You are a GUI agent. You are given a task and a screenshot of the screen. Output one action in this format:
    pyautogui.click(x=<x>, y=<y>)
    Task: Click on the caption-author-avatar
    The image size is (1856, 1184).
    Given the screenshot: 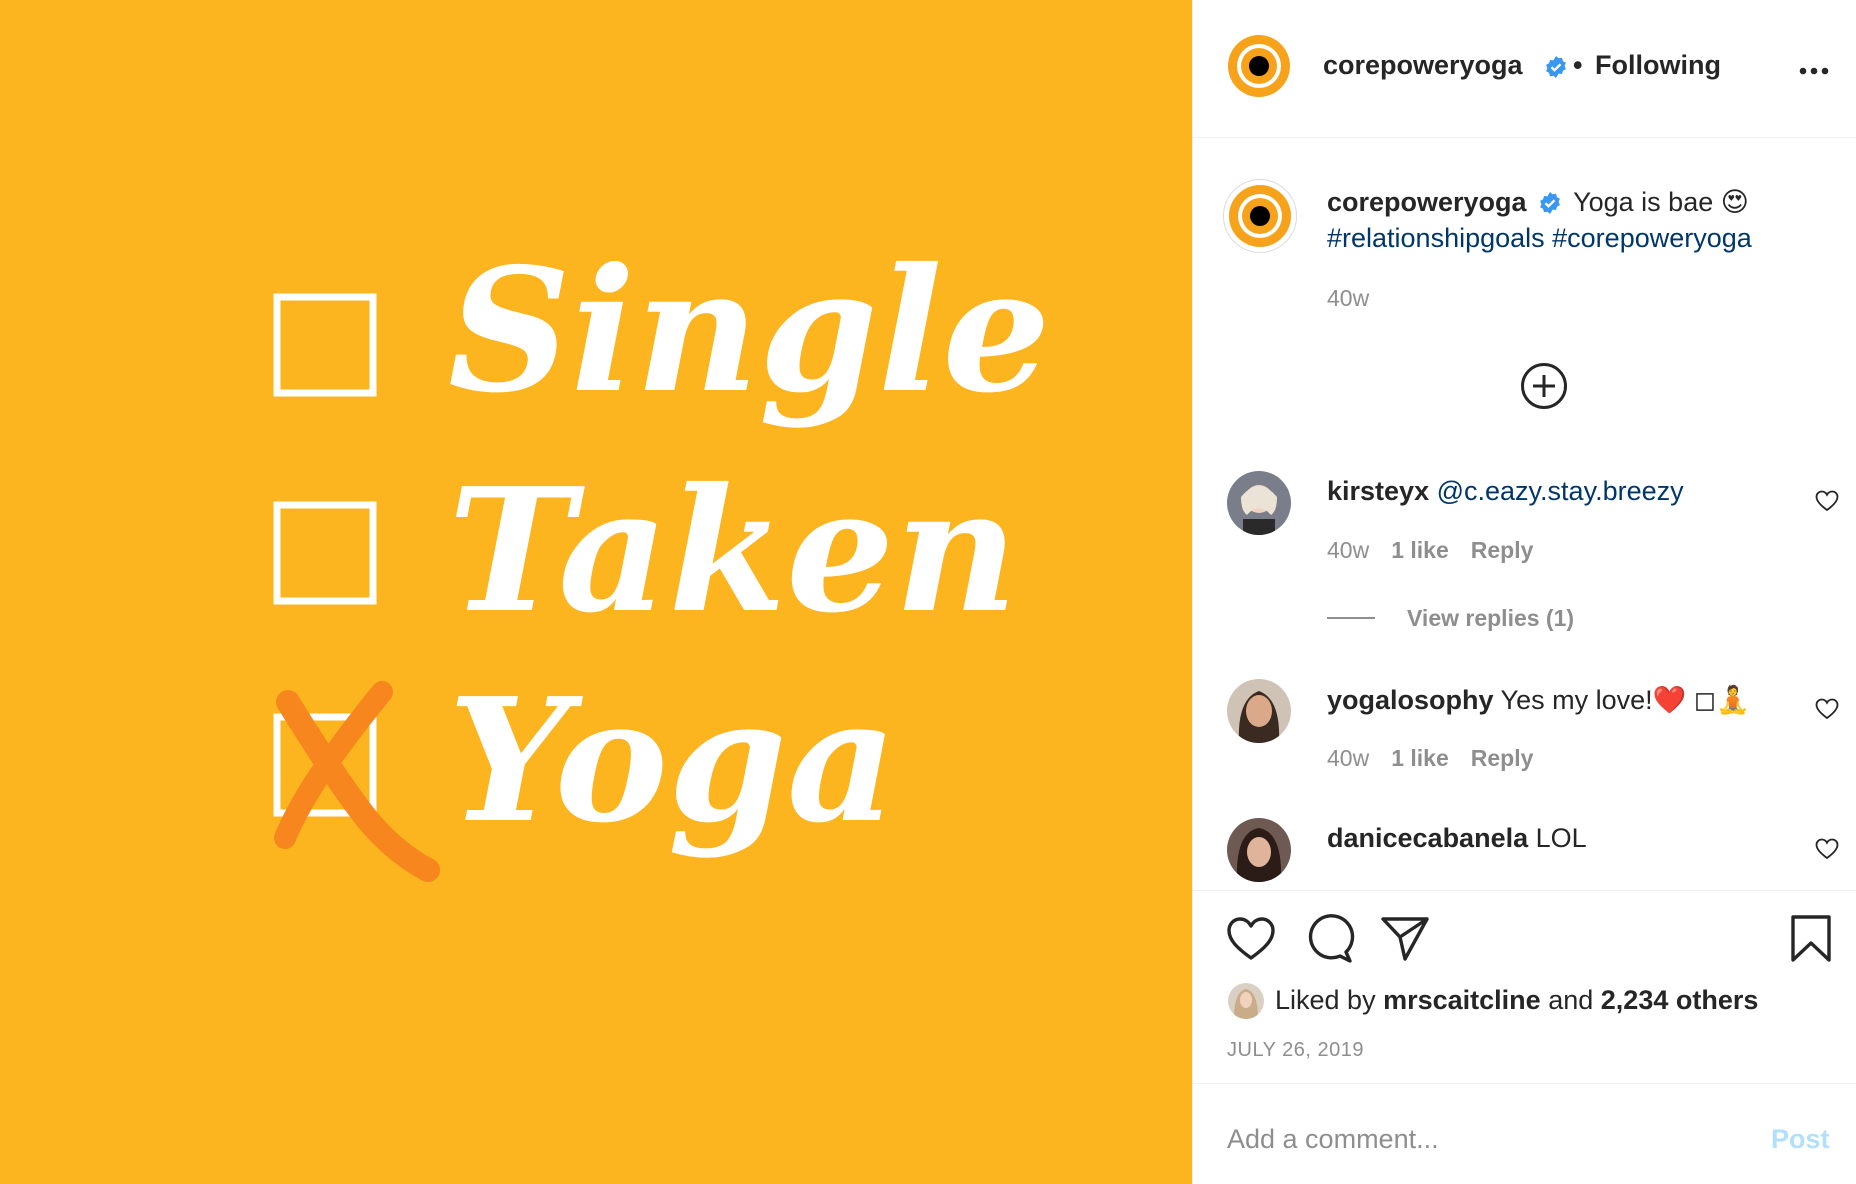 What is the action you would take?
    pyautogui.click(x=1260, y=216)
    